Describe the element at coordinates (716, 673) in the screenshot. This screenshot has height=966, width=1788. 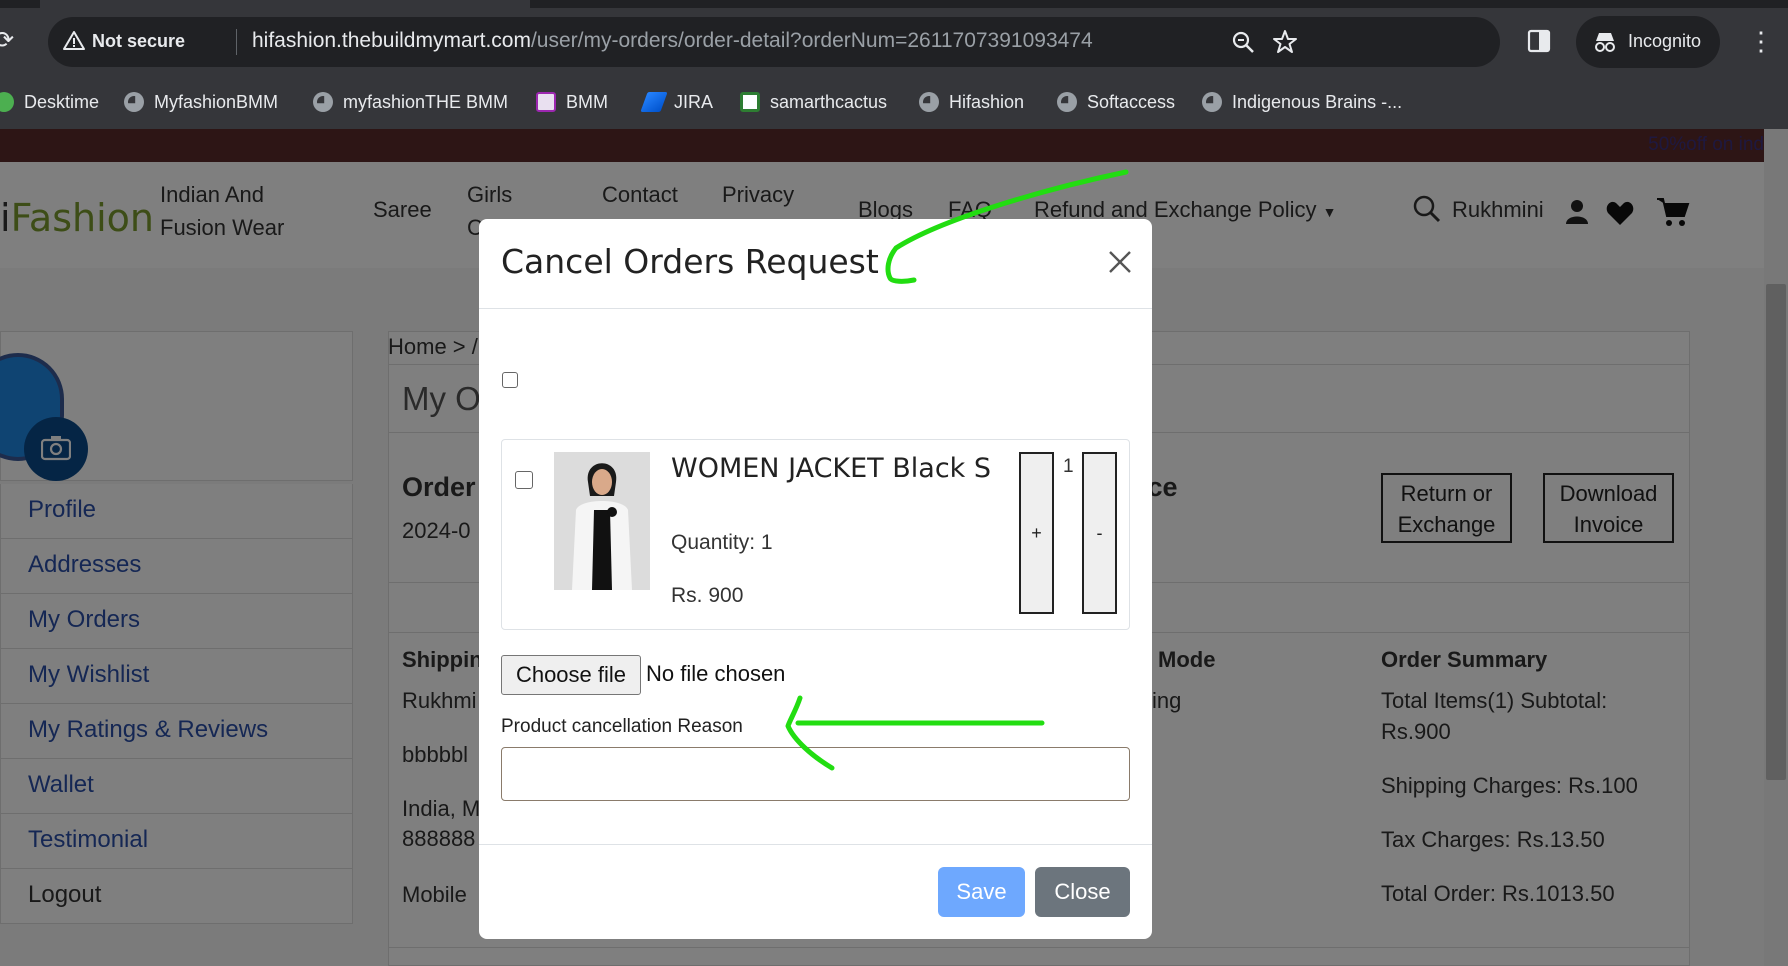
I see `file-status: No file chosen` at that location.